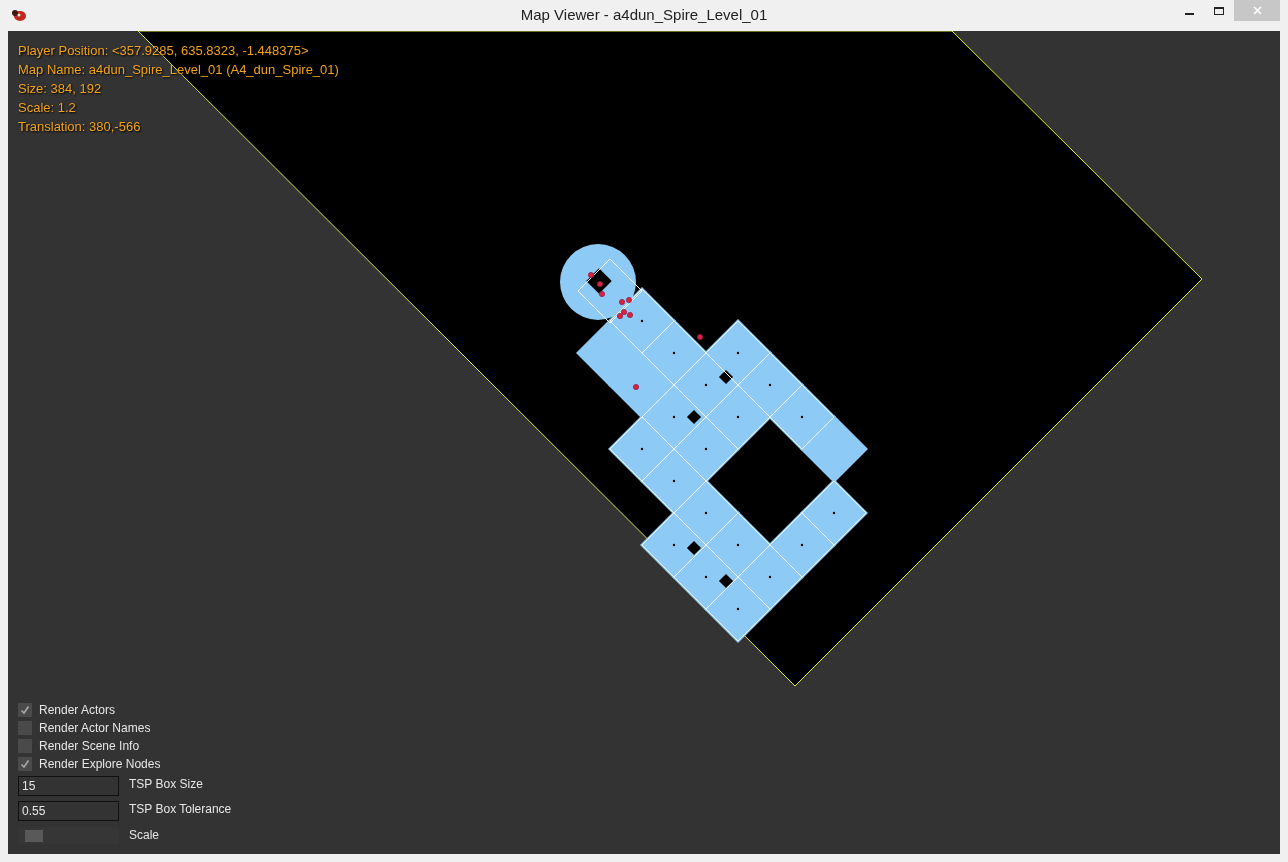 Image resolution: width=1288 pixels, height=862 pixels. I want to click on input-field: 0.55, so click(68, 811).